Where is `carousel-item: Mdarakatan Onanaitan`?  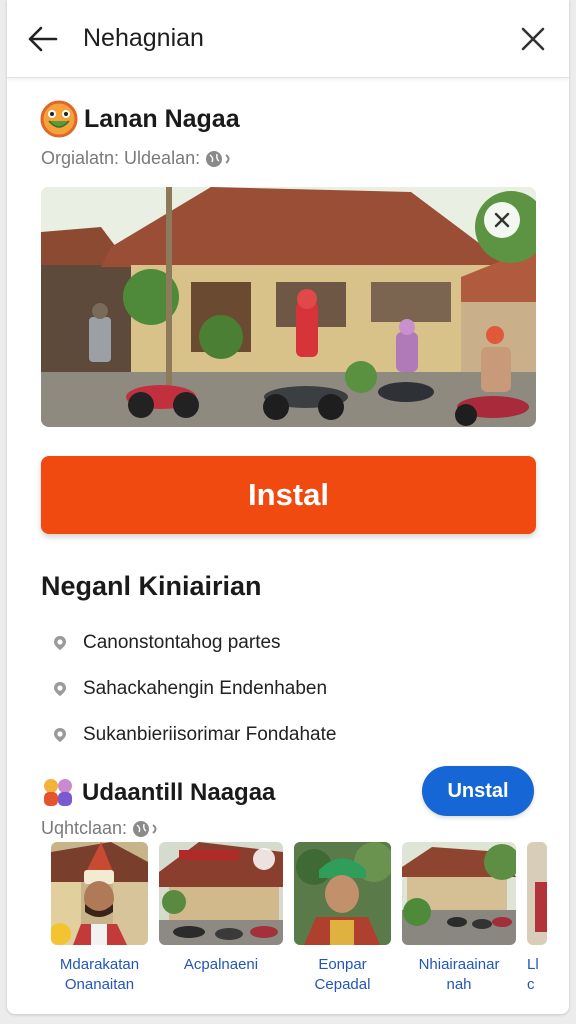
carousel-item: Mdarakatan Onanaitan is located at coordinates (99, 918).